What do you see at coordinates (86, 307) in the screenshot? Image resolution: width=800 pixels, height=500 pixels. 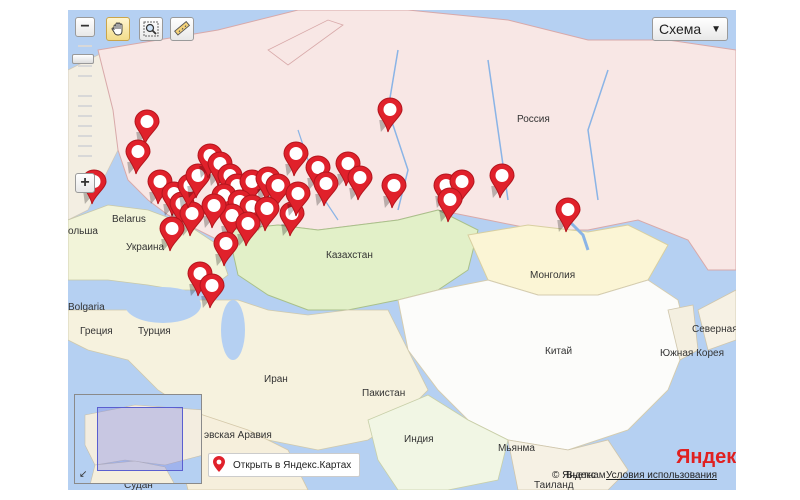 I see `label-bulgaria: Bolgaria` at bounding box center [86, 307].